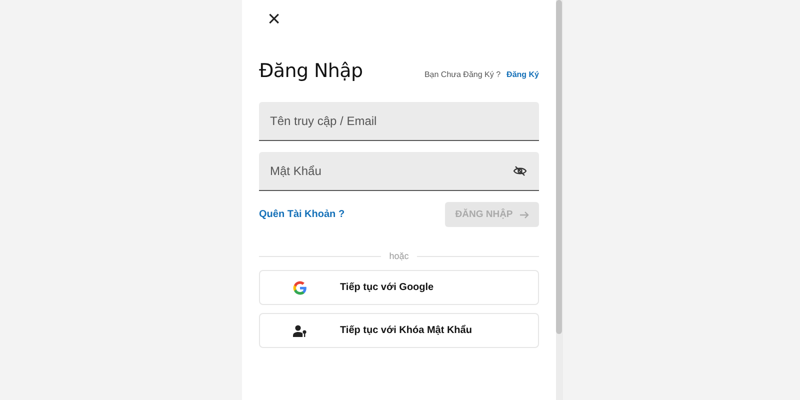 Image resolution: width=800 pixels, height=400 pixels. I want to click on username-field: Tên truy cập / Email, so click(399, 121).